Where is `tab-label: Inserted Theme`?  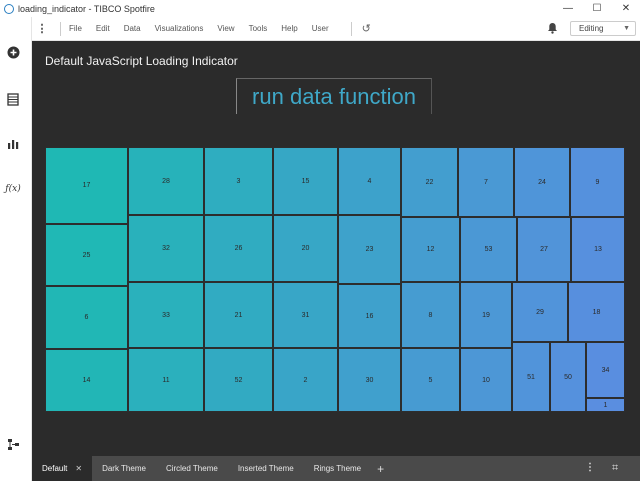
tab-label: Inserted Theme is located at coordinates (265, 468).